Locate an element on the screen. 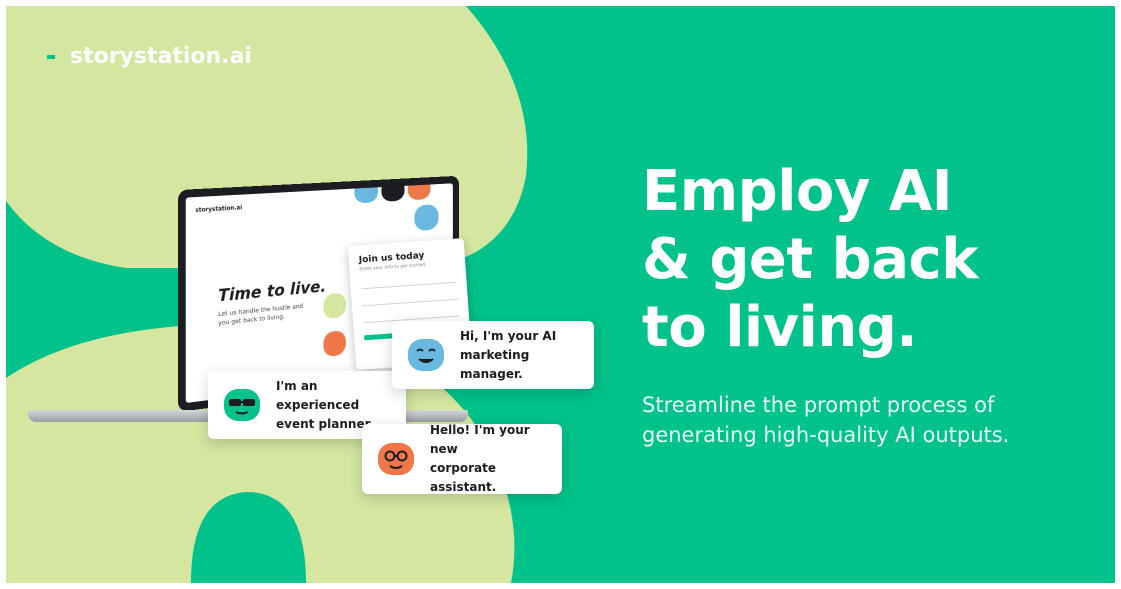  brand-logo: storystation.ai is located at coordinates (146, 56).